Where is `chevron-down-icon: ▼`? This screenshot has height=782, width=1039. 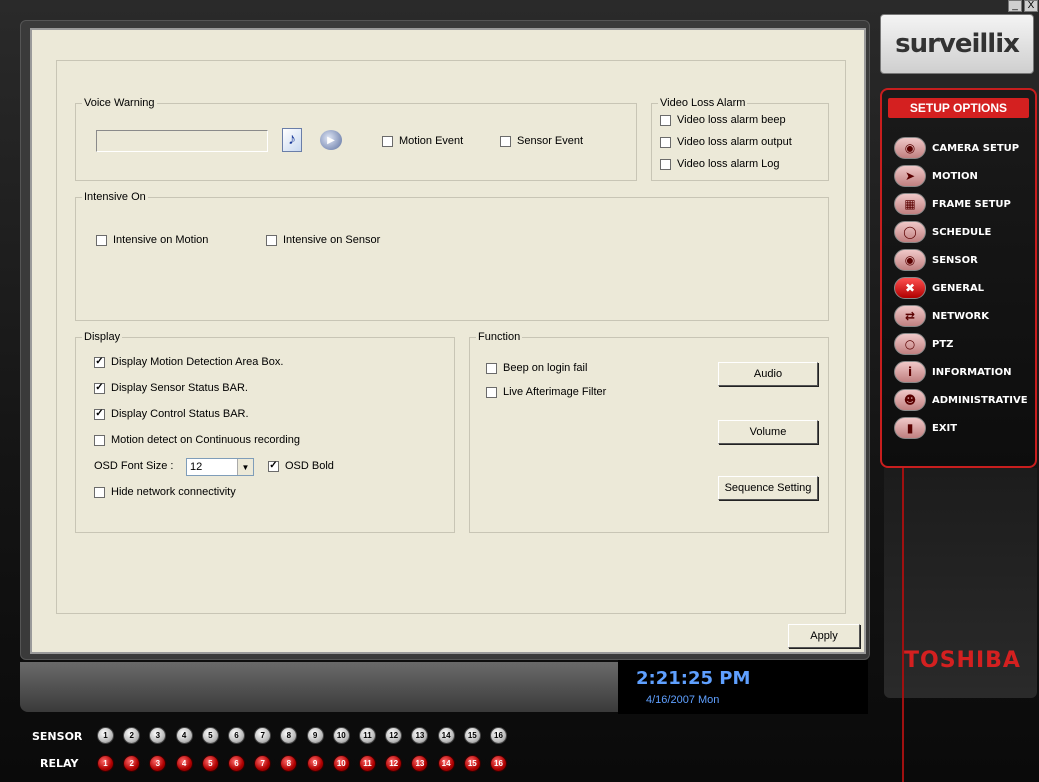
chevron-down-icon: ▼ is located at coordinates (245, 467).